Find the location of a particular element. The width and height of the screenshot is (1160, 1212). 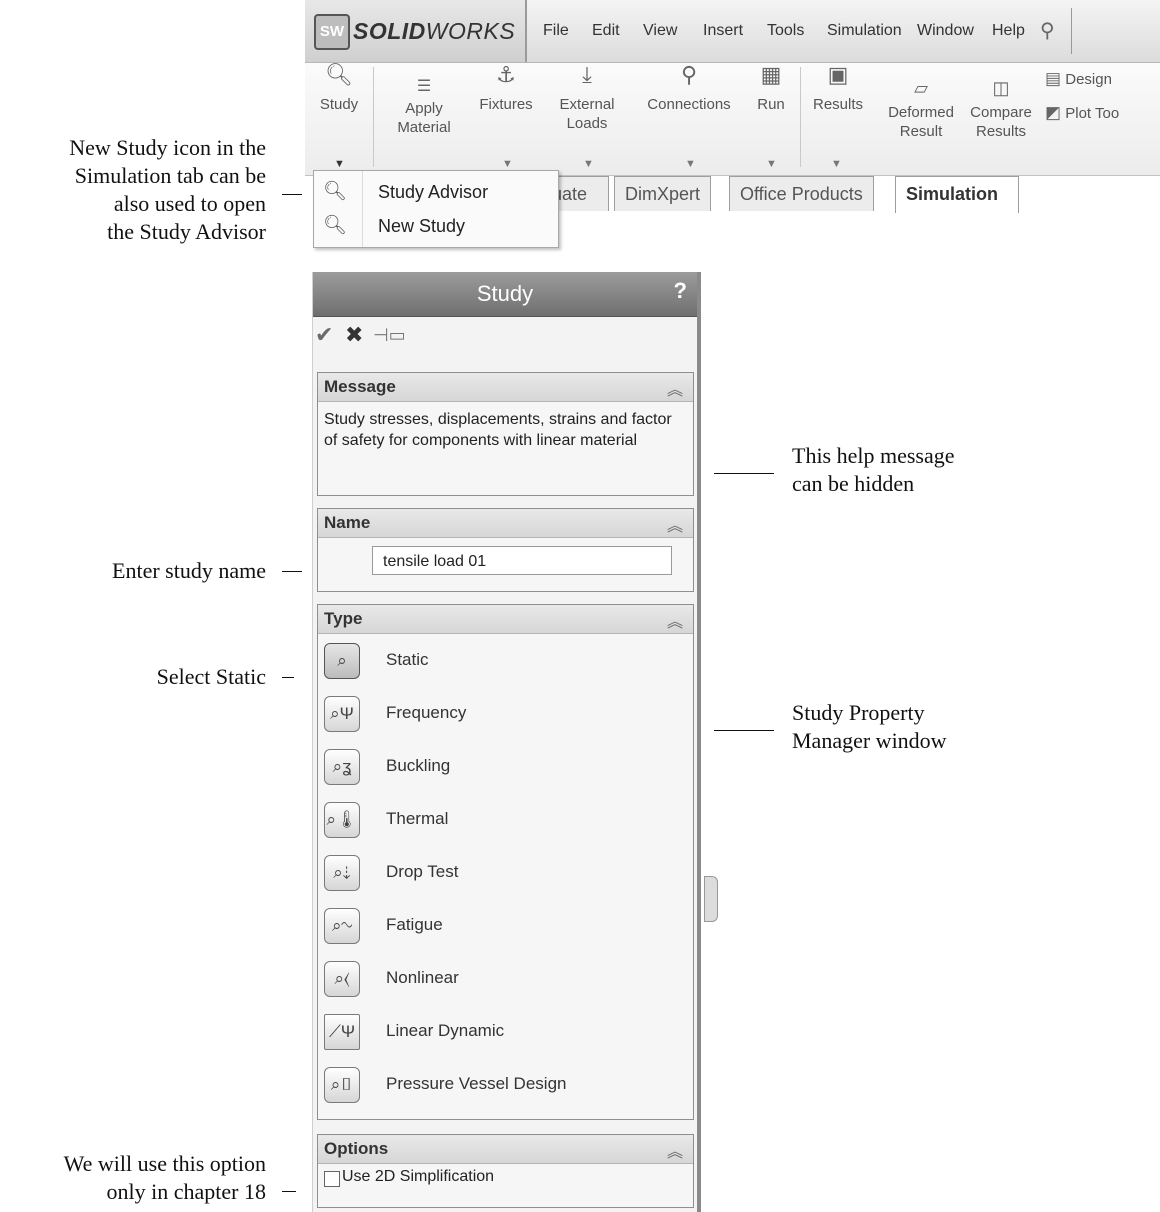

external-loads-button: ⤓ External Loads is located at coordinates (587, 97).